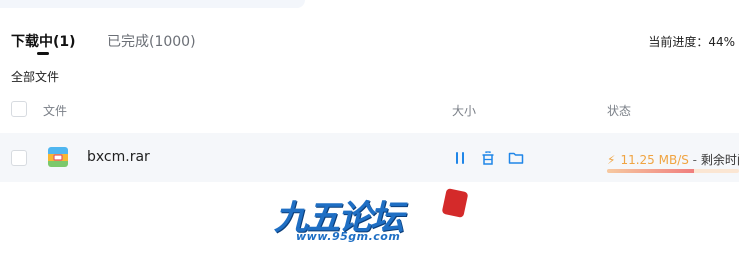  What do you see at coordinates (35, 76) in the screenshot?
I see `breadcrumb: 全部文件` at bounding box center [35, 76].